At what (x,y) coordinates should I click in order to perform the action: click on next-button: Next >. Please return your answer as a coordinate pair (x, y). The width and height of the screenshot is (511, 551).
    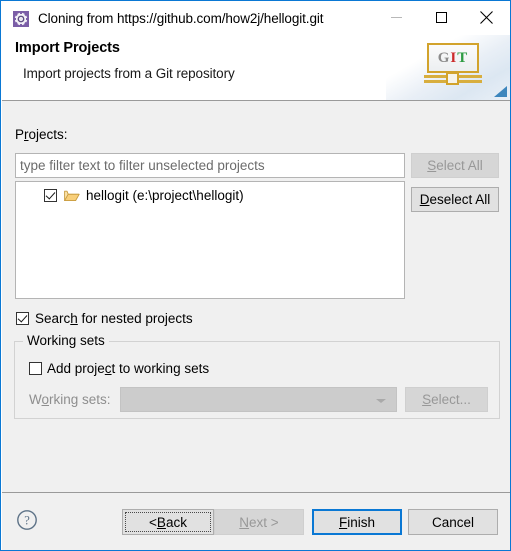
    Looking at the image, I should click on (259, 522).